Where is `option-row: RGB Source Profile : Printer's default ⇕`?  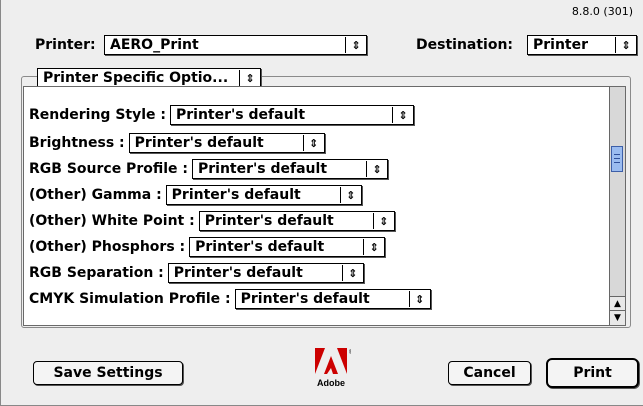 option-row: RGB Source Profile : Printer's default ⇕ is located at coordinates (208, 169).